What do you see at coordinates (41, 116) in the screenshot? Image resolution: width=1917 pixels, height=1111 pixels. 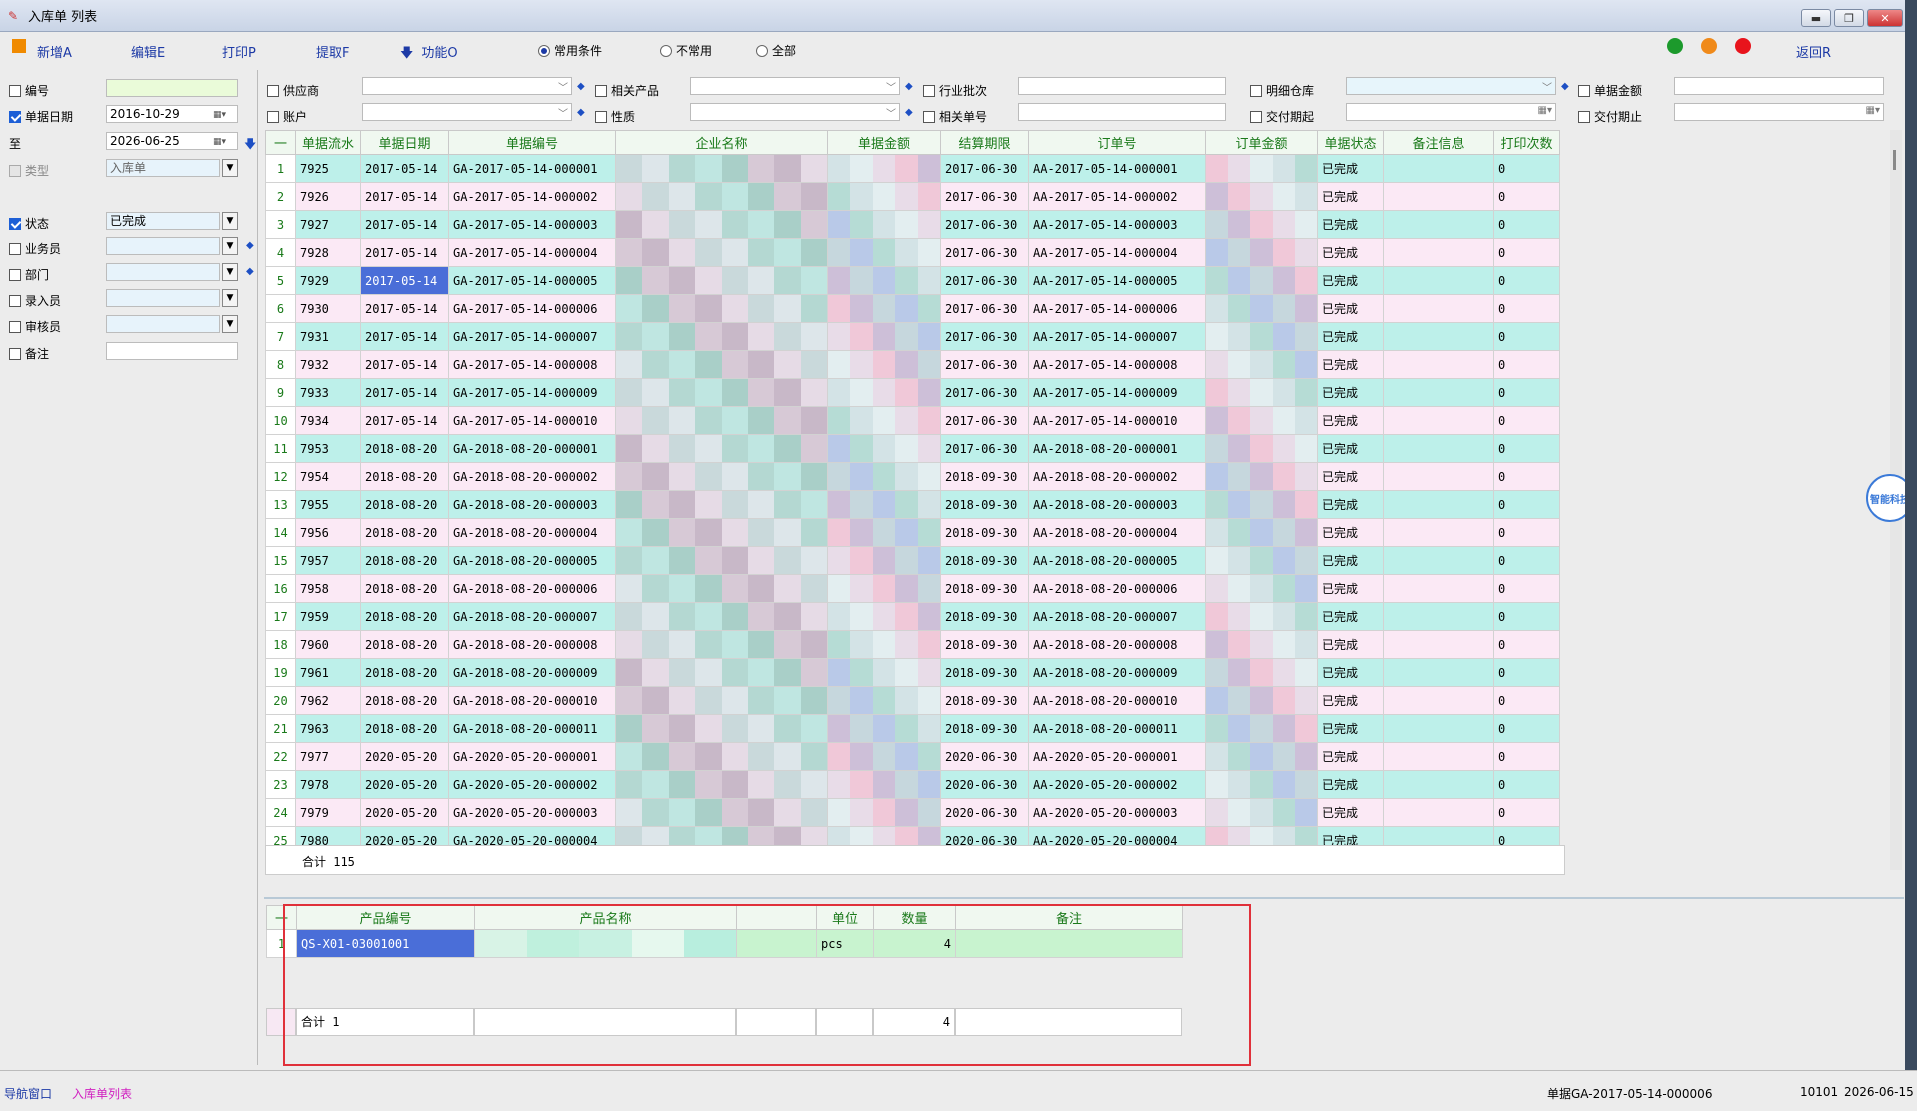 I see `filter-date: 单据日期` at bounding box center [41, 116].